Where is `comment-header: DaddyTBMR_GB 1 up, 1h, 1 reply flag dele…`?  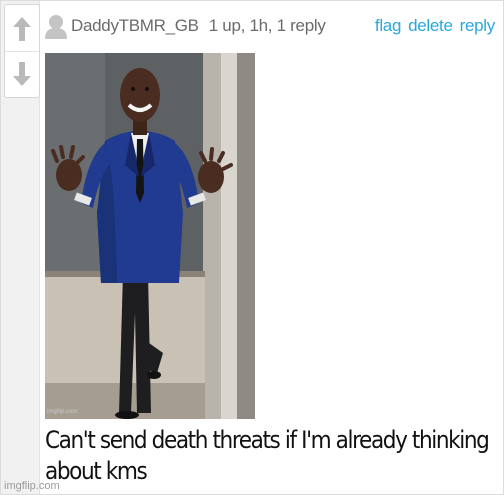
comment-header: DaddyTBMR_GB 1 up, 1h, 1 reply flag dele… is located at coordinates (270, 26).